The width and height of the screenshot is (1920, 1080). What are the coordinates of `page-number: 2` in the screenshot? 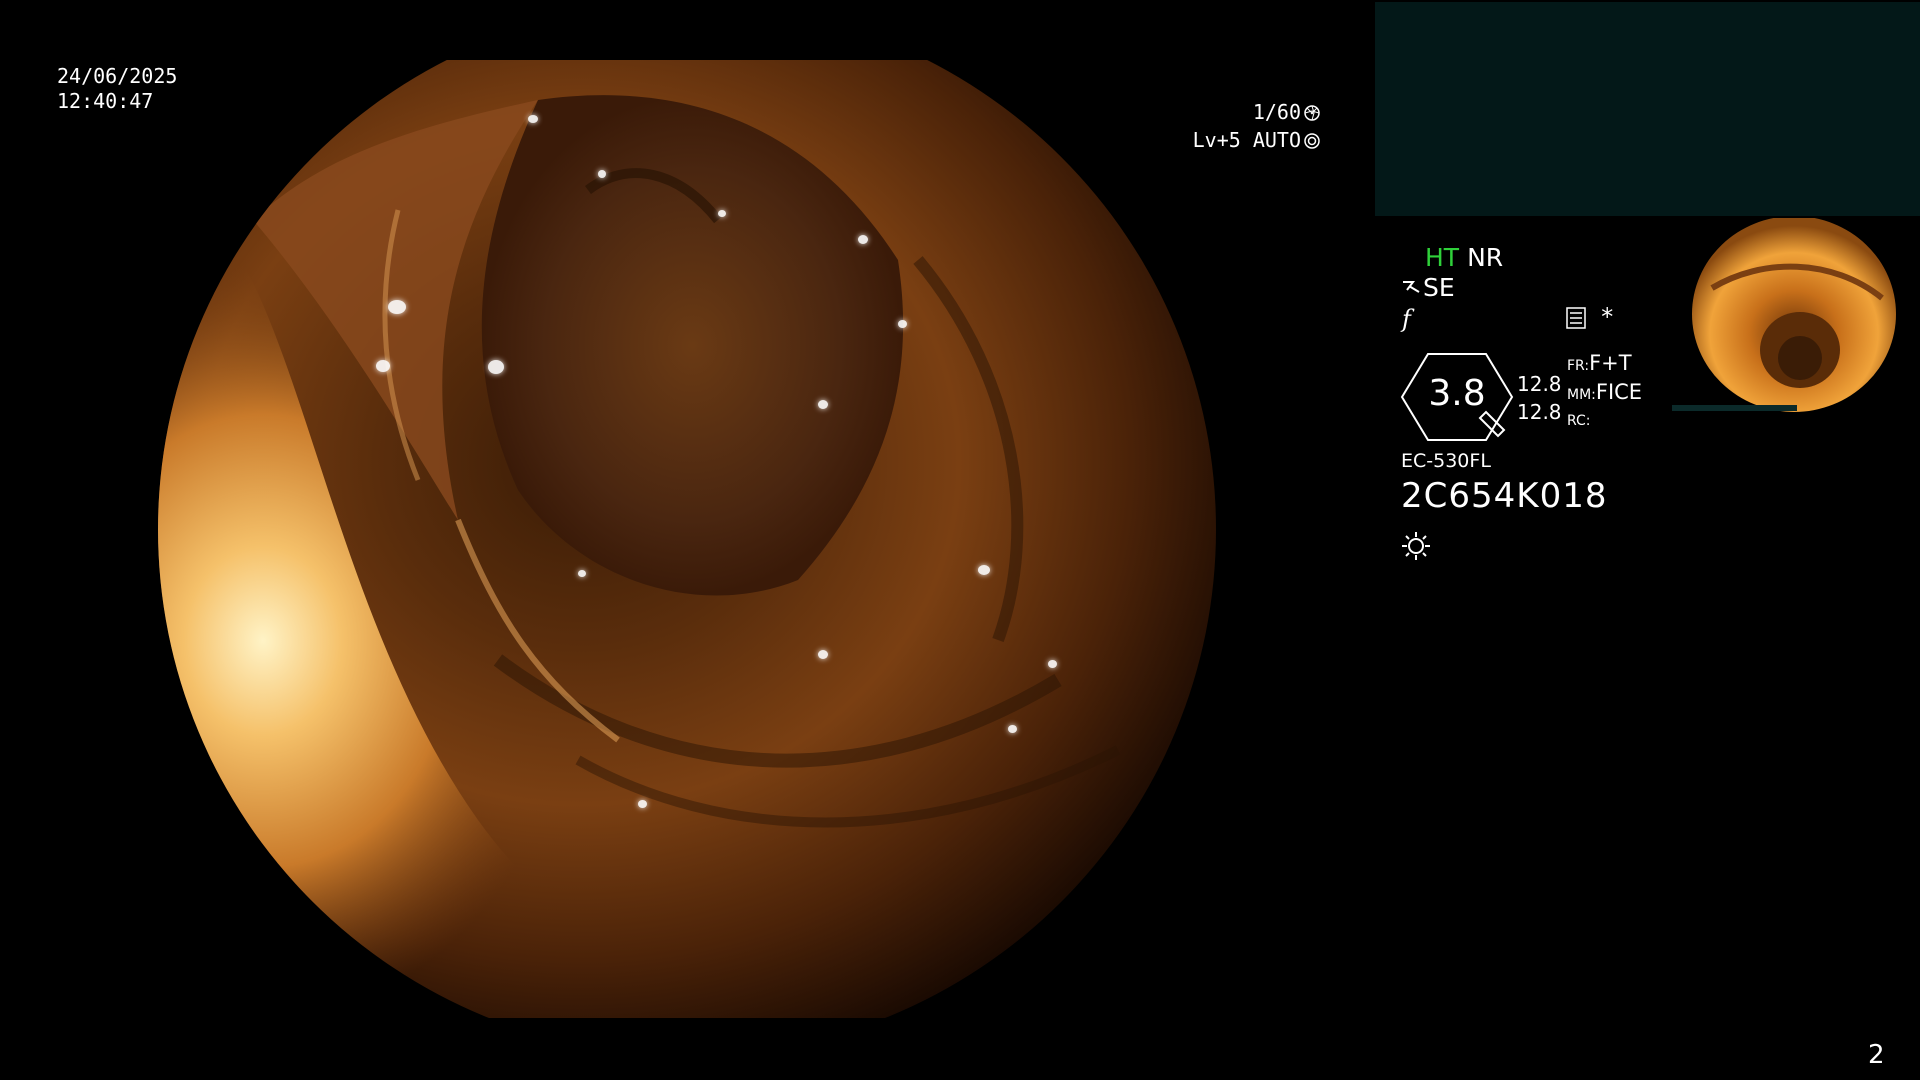 It's located at (1876, 1055).